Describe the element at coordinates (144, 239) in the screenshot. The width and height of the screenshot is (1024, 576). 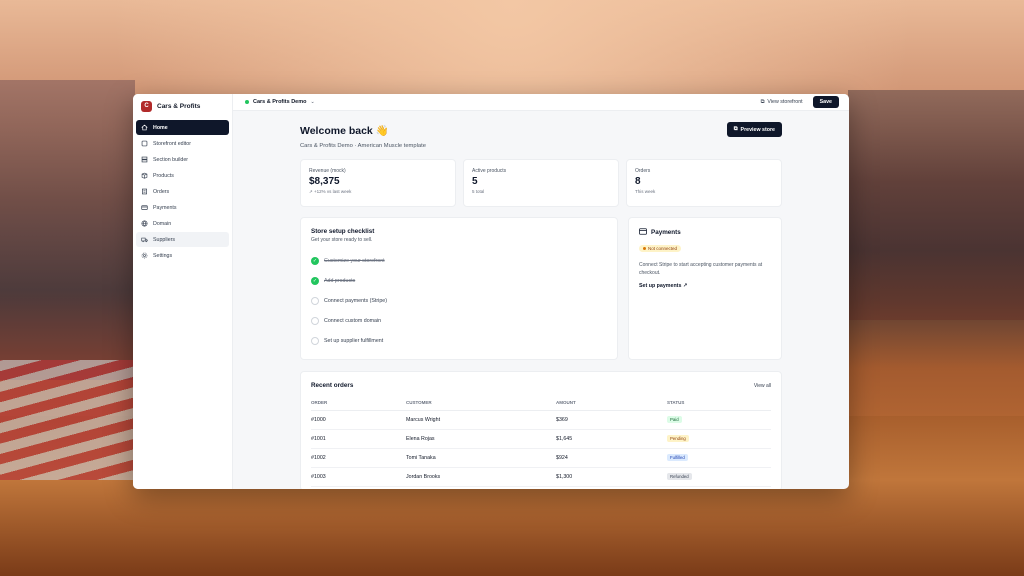
I see `truck-icon` at that location.